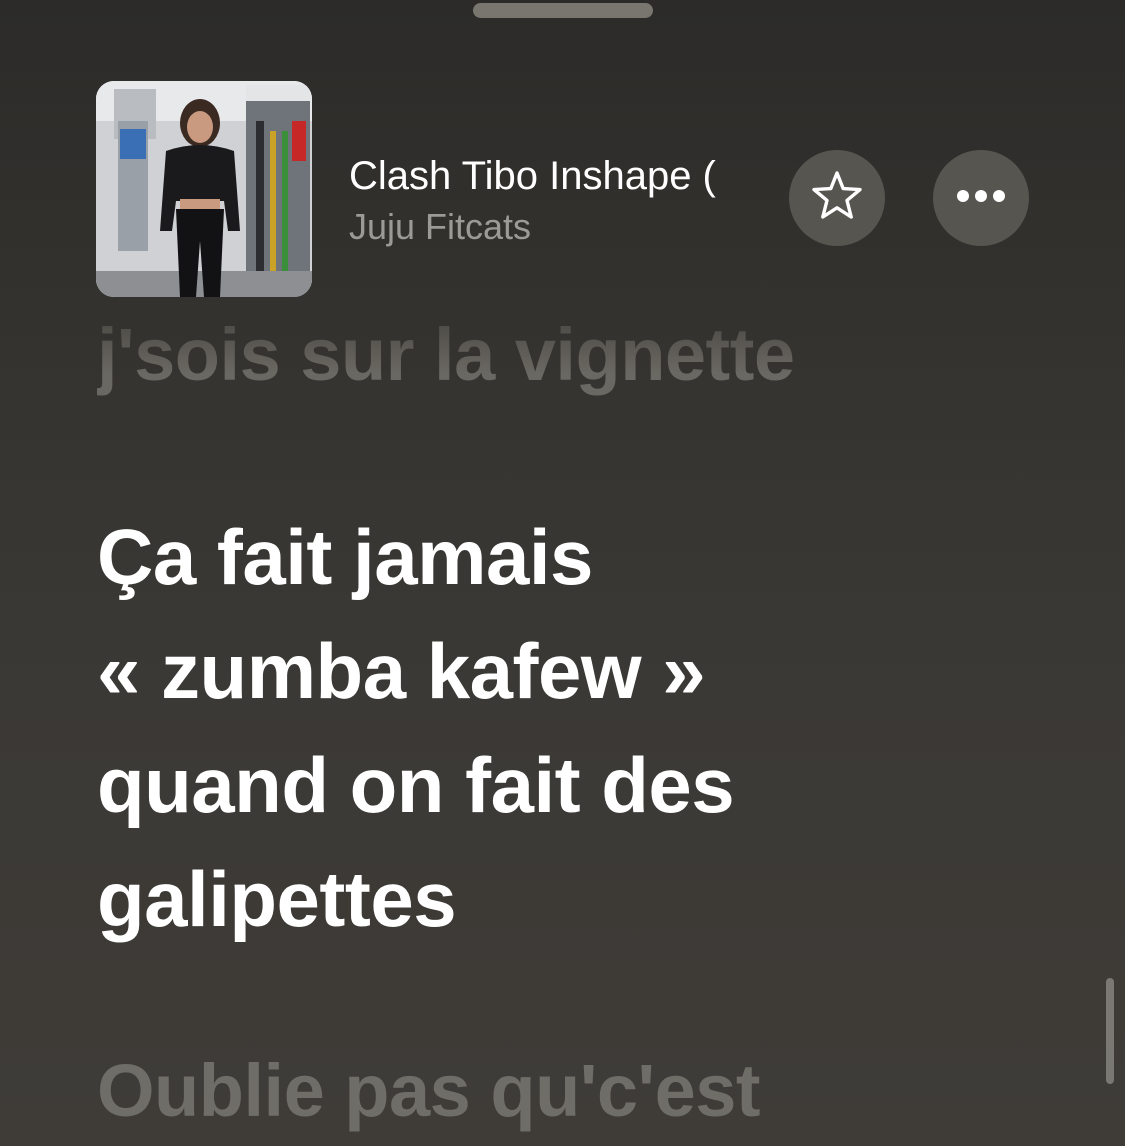 Image resolution: width=1125 pixels, height=1146 pixels. Describe the element at coordinates (204, 189) in the screenshot. I see `album-artwork` at that location.